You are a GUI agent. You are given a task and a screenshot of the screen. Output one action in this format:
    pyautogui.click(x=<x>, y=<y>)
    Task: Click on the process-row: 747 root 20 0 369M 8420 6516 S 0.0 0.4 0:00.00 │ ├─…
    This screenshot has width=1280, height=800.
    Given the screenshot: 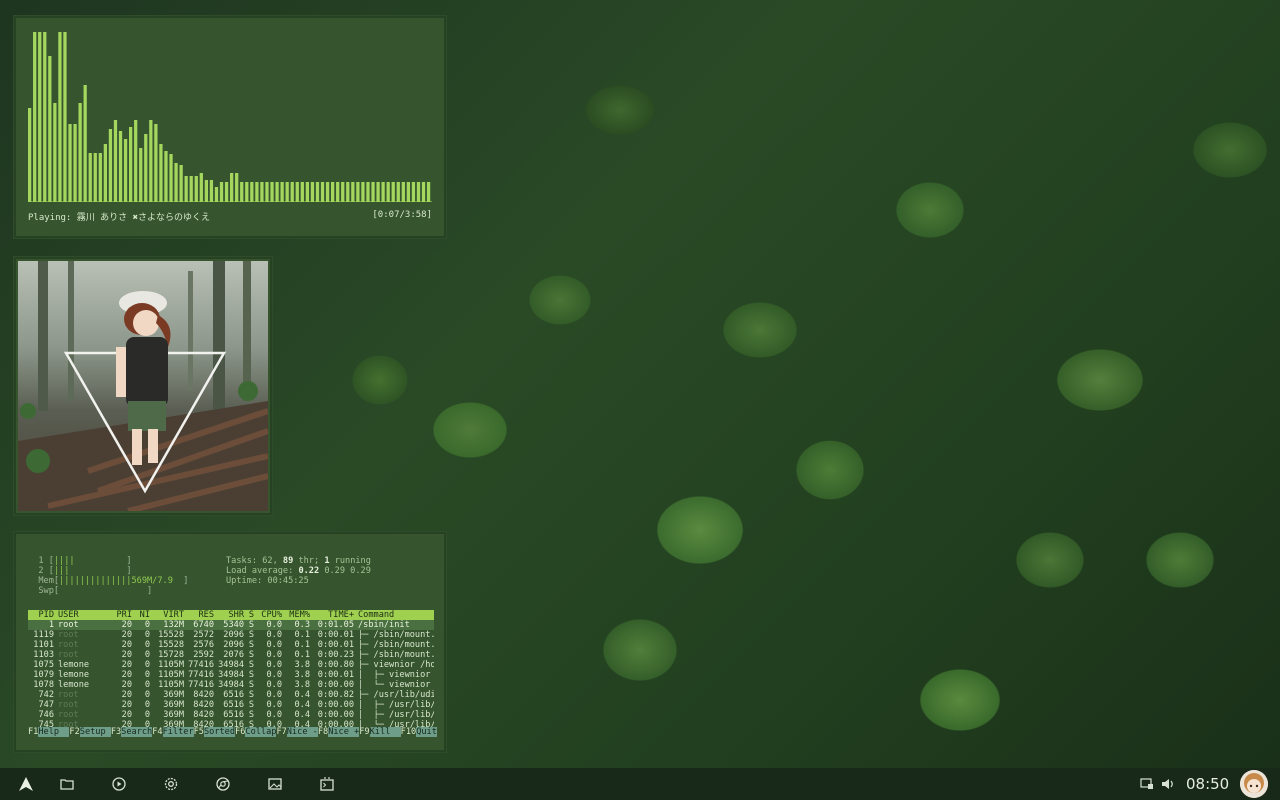 What is the action you would take?
    pyautogui.click(x=231, y=705)
    